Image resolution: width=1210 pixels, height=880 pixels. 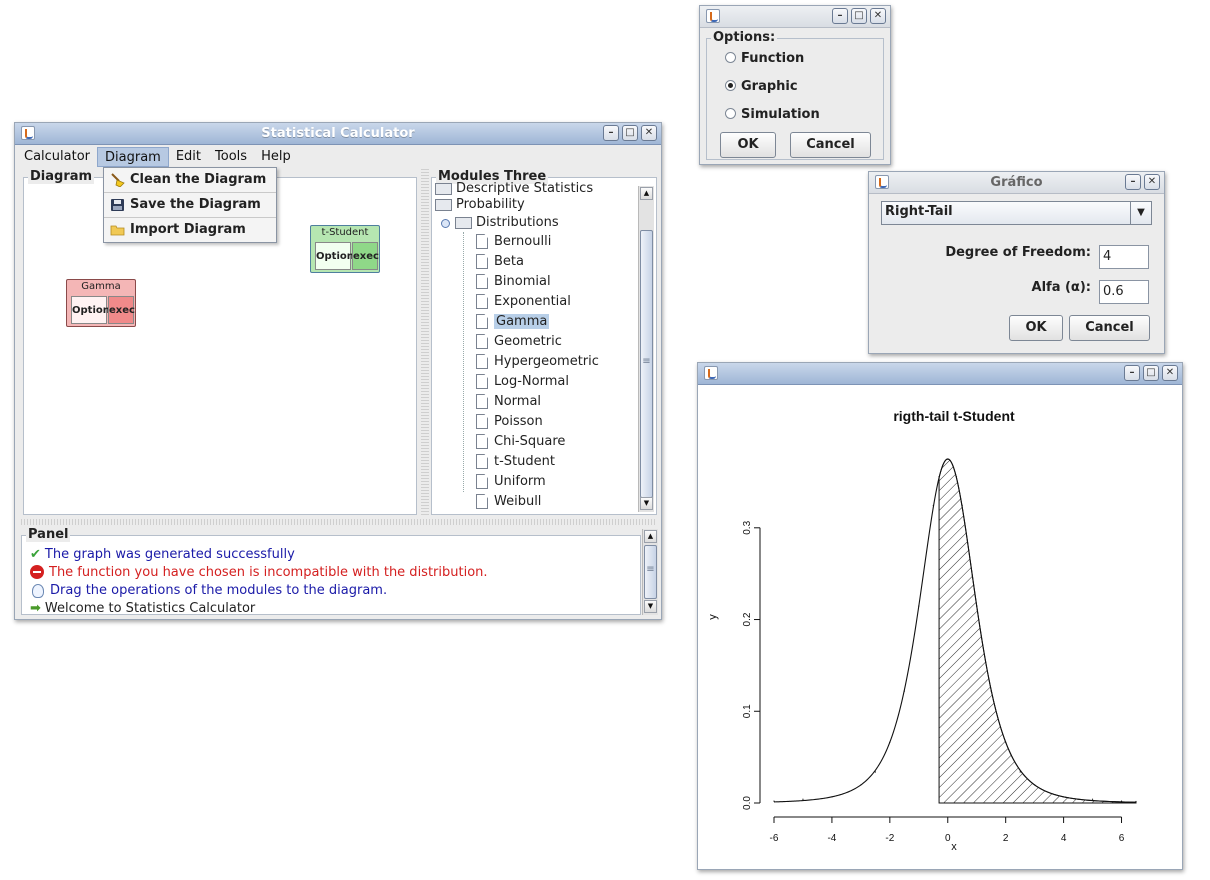 I want to click on horizontal-splitter, so click(x=338, y=522).